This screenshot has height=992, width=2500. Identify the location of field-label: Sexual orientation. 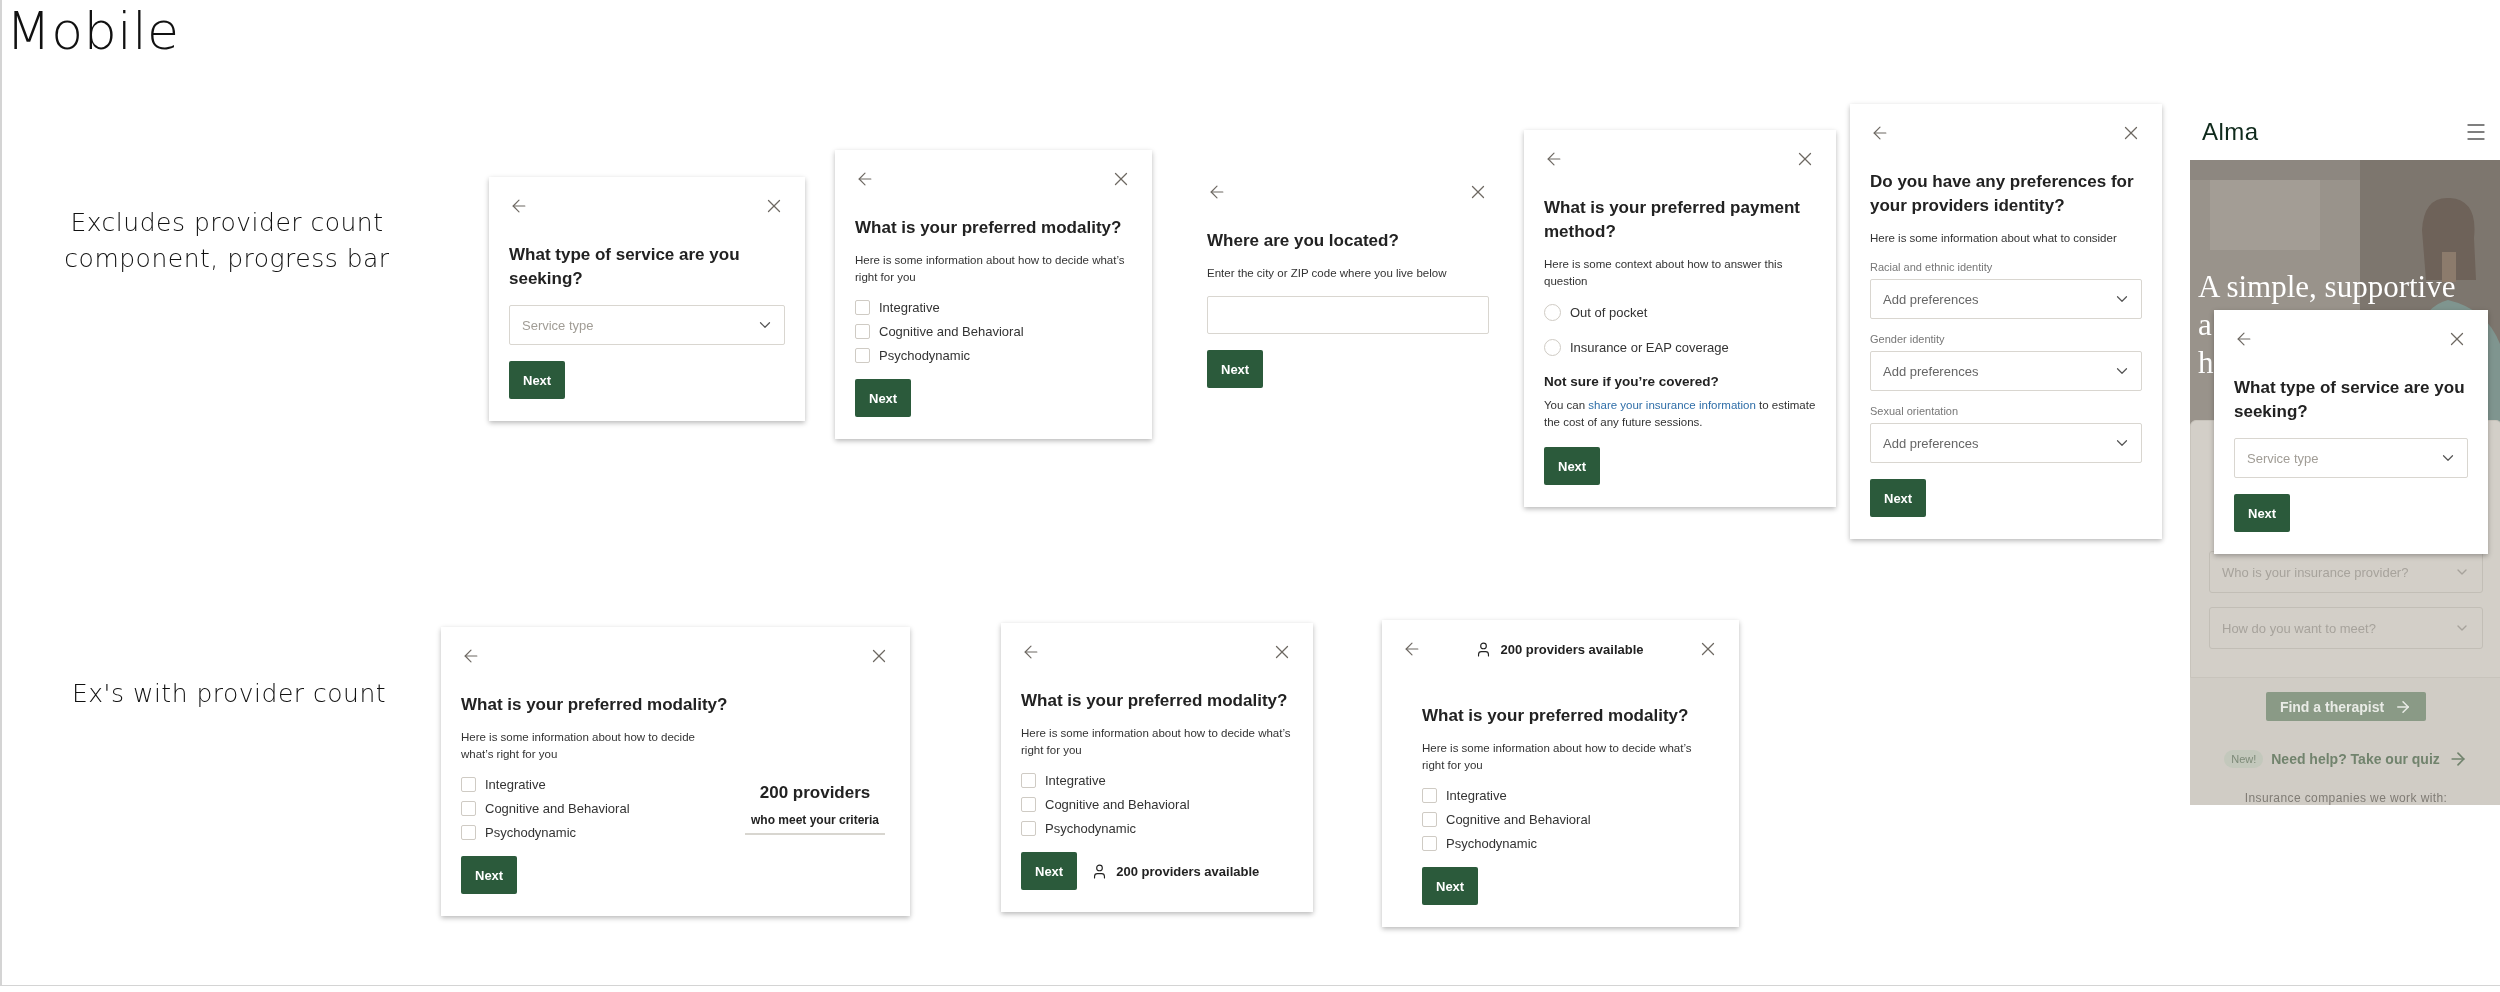
(1915, 411).